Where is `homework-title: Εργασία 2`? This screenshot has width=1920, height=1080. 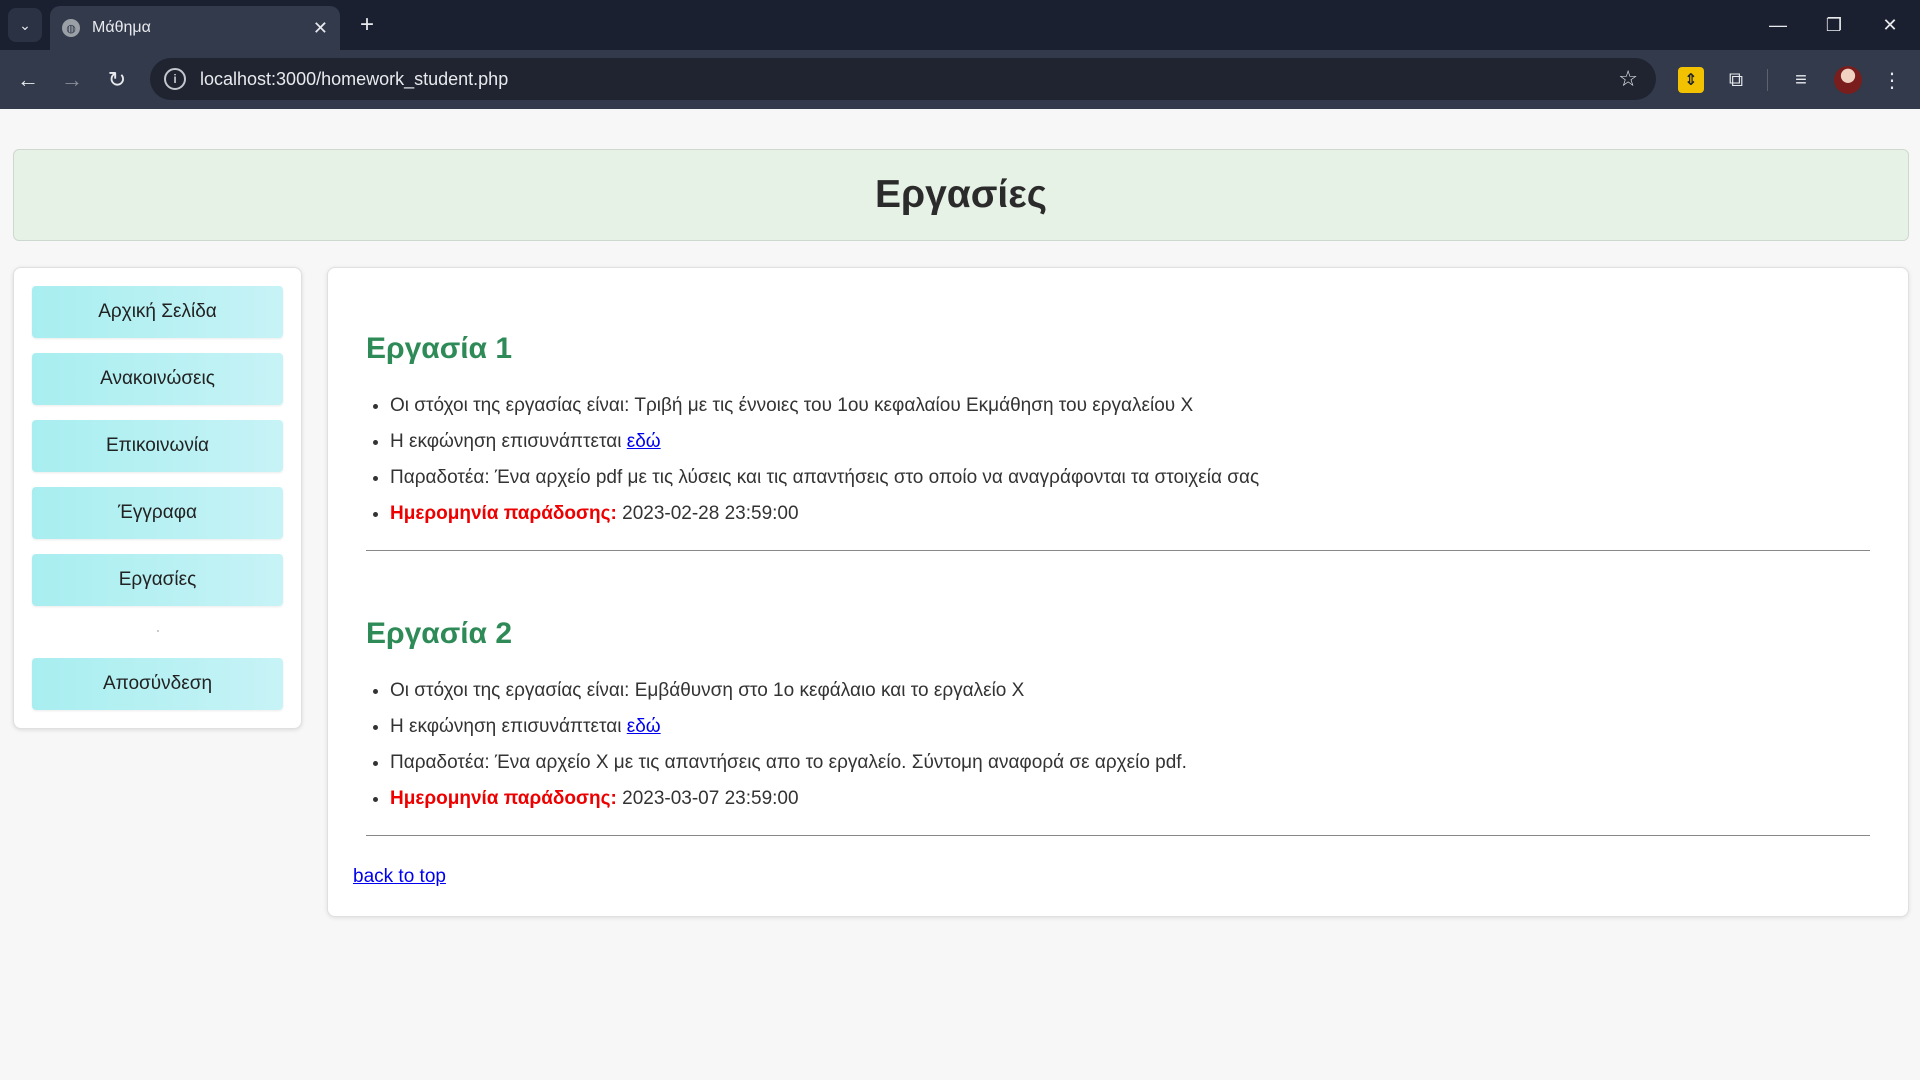
homework-title: Εργασία 2 is located at coordinates (439, 633).